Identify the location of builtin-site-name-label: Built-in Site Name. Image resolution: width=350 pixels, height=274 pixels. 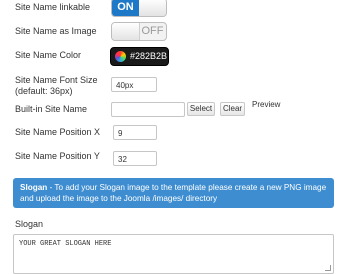
(51, 109).